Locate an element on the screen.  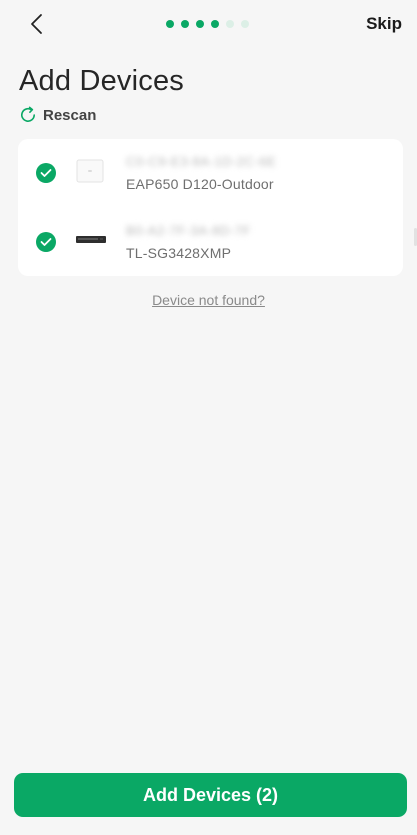
skip-button: Skip is located at coordinates (384, 24).